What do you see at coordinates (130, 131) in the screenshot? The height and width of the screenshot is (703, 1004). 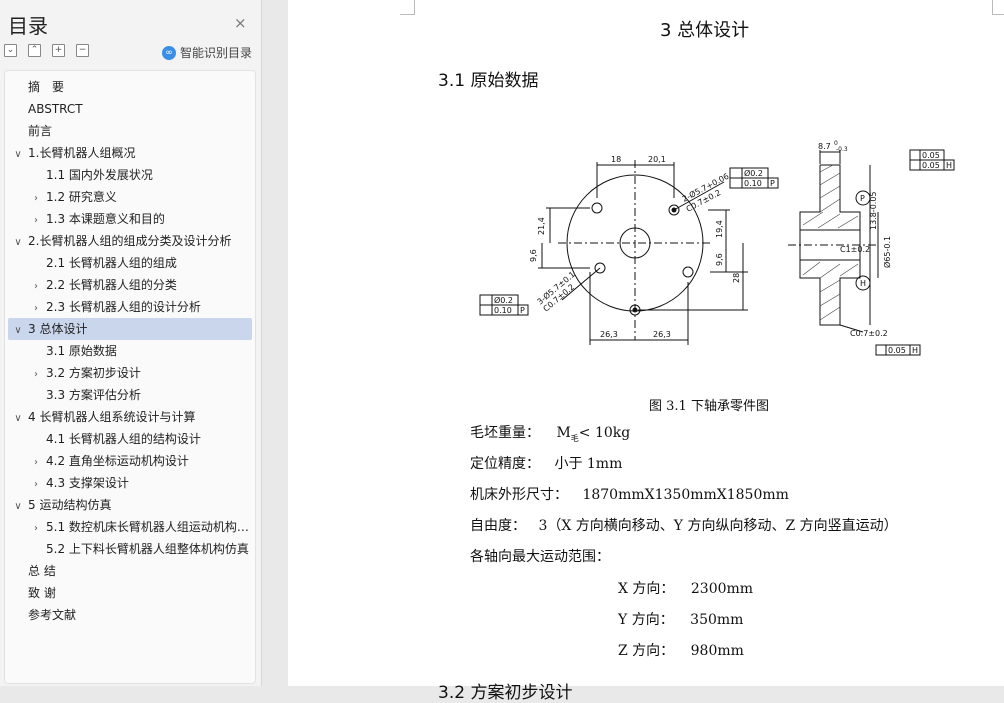 I see `toc-item: 前言` at bounding box center [130, 131].